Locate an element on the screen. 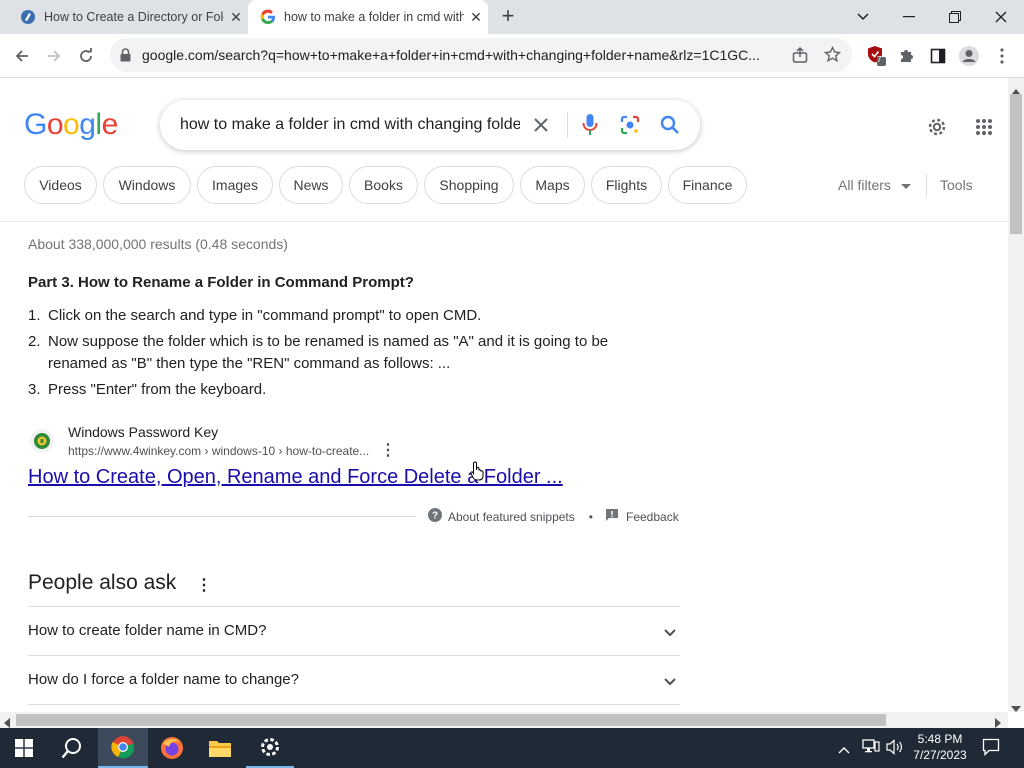 The image size is (1024, 768). result-stats: About 338,000,000 results (0.48 seconds) is located at coordinates (158, 244).